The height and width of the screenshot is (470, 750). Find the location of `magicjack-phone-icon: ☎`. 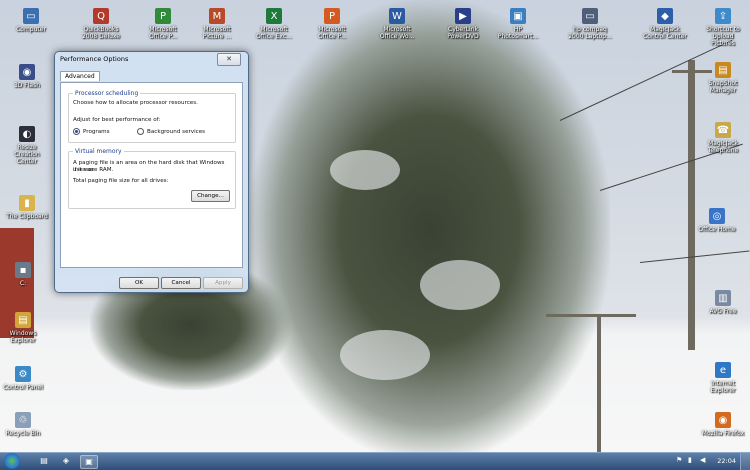

magicjack-phone-icon: ☎ is located at coordinates (723, 130).